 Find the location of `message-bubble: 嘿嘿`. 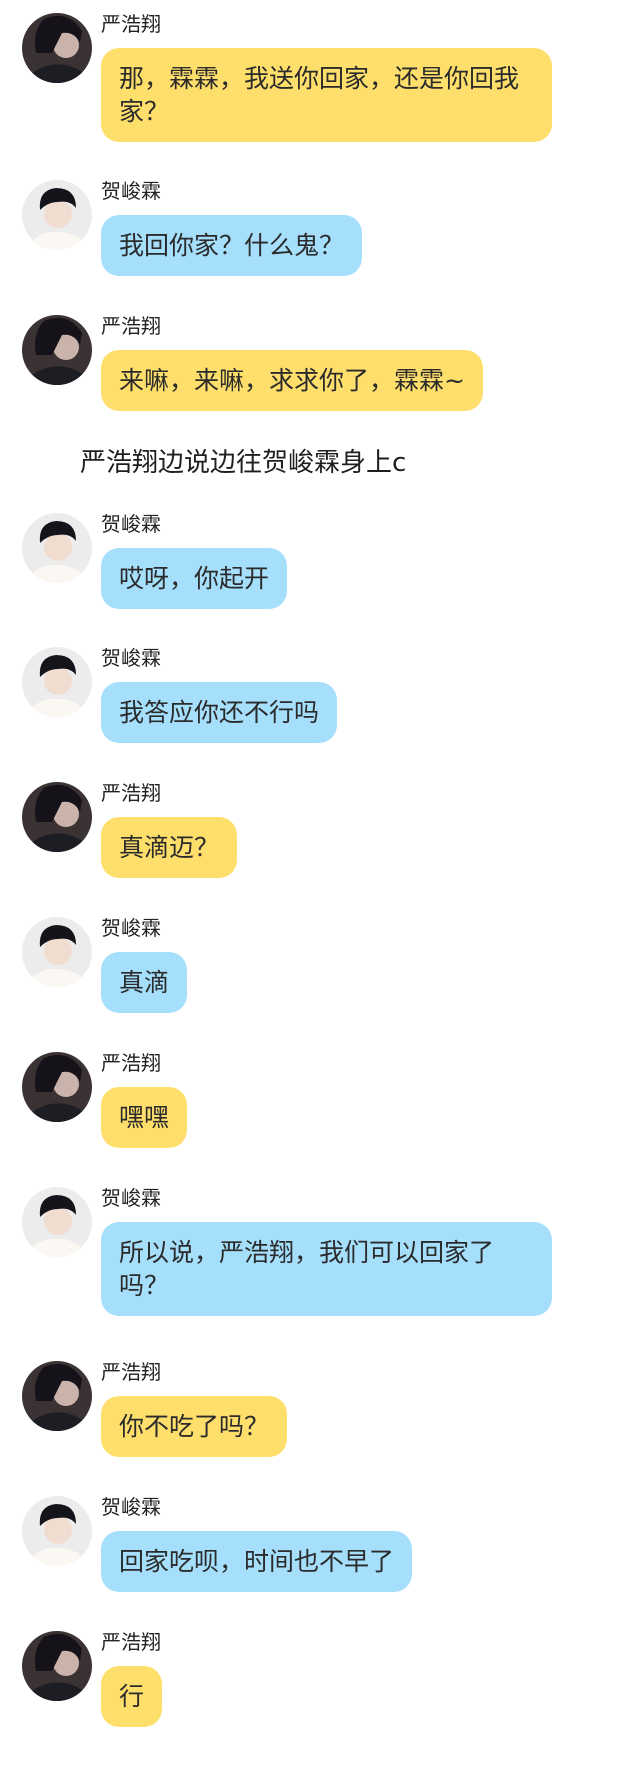

message-bubble: 嘿嘿 is located at coordinates (144, 1117).